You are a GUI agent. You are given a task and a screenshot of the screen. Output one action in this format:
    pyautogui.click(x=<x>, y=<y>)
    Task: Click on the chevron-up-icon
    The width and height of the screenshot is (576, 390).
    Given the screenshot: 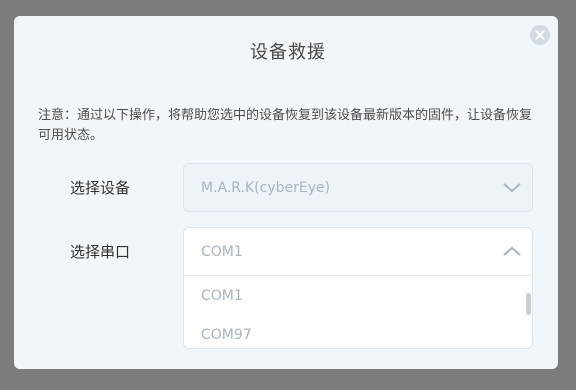 What is the action you would take?
    pyautogui.click(x=512, y=251)
    